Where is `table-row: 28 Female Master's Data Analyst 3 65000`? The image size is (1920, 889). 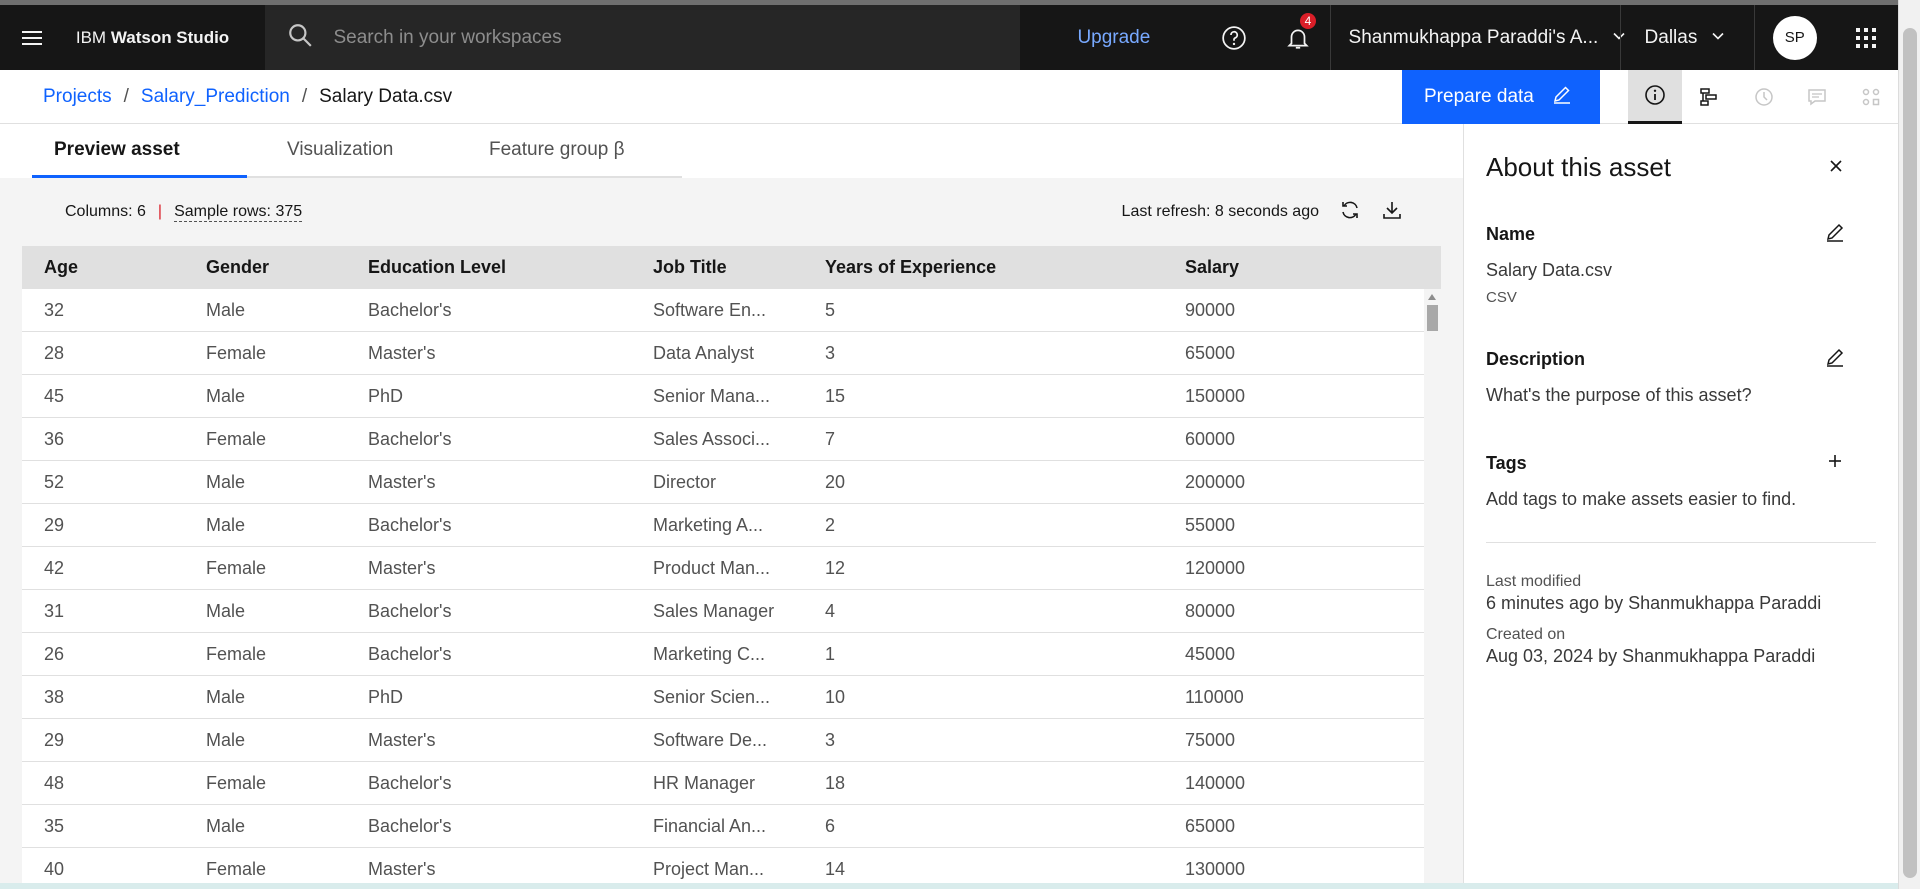
table-row: 28 Female Master's Data Analyst 3 65000 is located at coordinates (723, 353).